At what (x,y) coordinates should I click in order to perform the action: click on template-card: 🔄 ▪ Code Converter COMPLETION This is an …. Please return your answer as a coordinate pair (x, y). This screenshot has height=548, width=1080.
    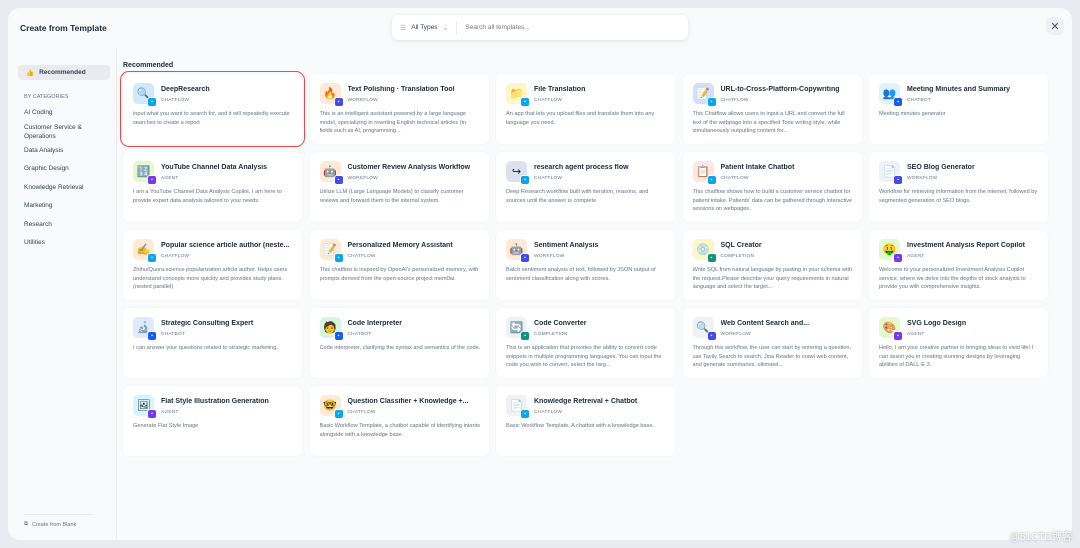
    Looking at the image, I should click on (585, 343).